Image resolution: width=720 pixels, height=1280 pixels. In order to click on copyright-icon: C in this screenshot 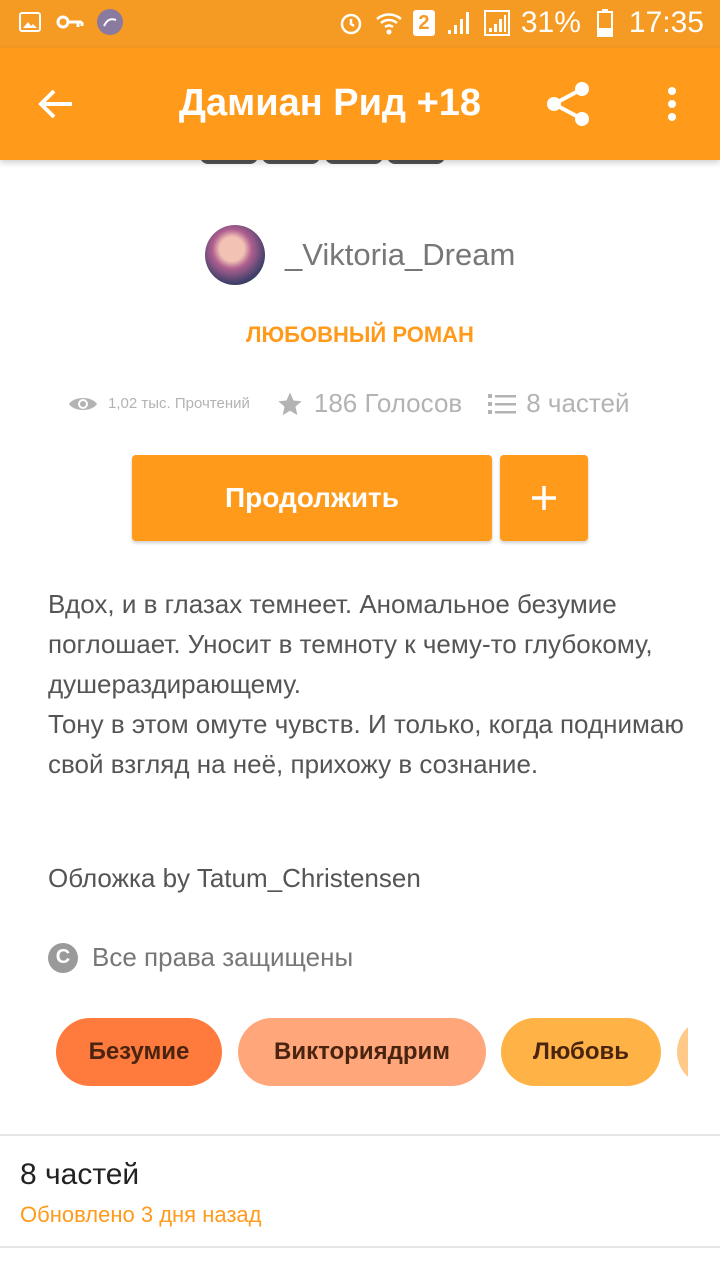, I will do `click(63, 957)`.